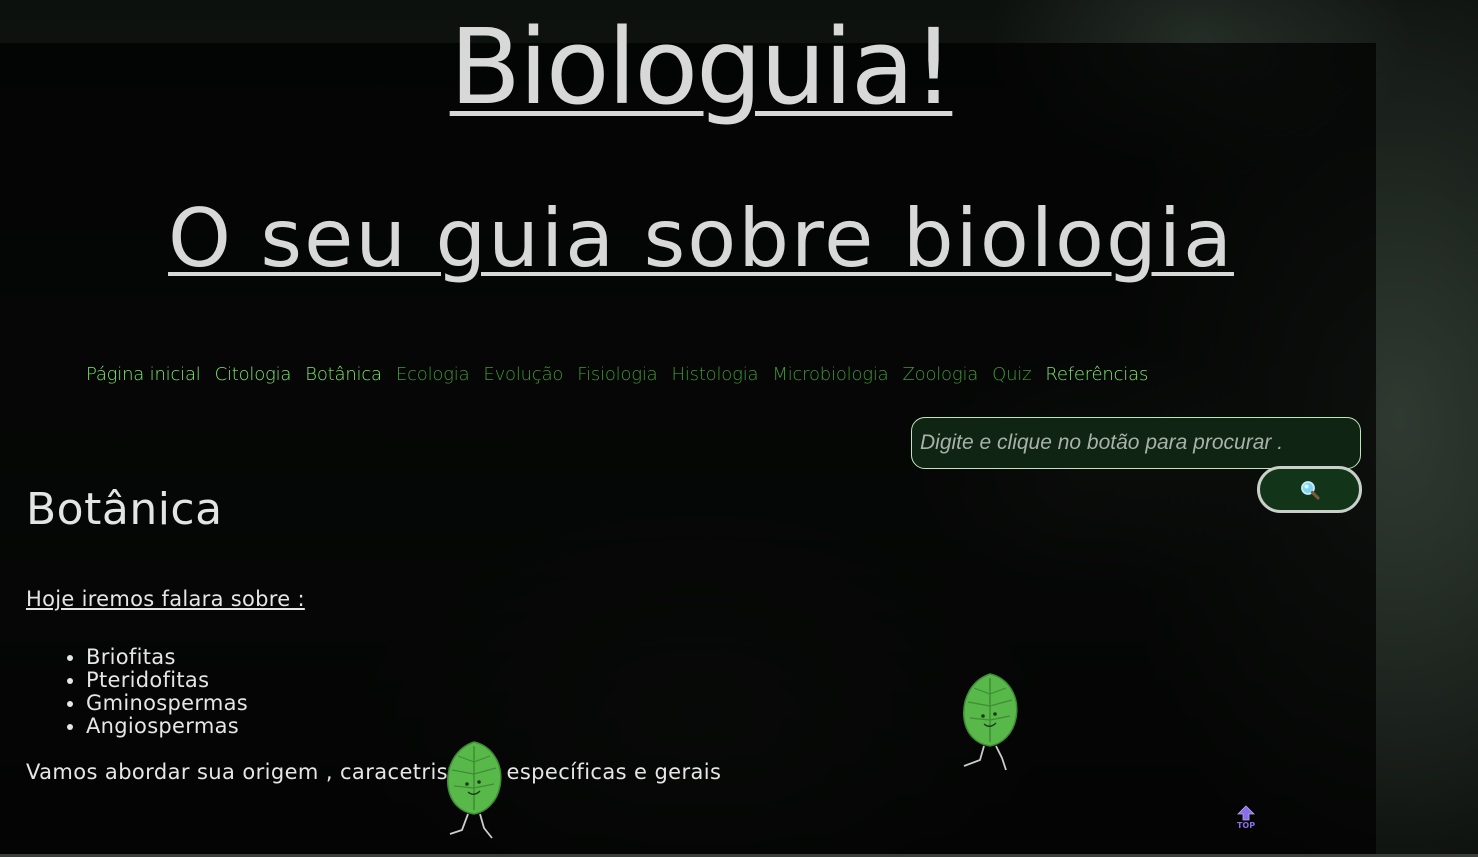 Image resolution: width=1478 pixels, height=857 pixels. What do you see at coordinates (167, 657) in the screenshot?
I see `list-item: Briofitas` at bounding box center [167, 657].